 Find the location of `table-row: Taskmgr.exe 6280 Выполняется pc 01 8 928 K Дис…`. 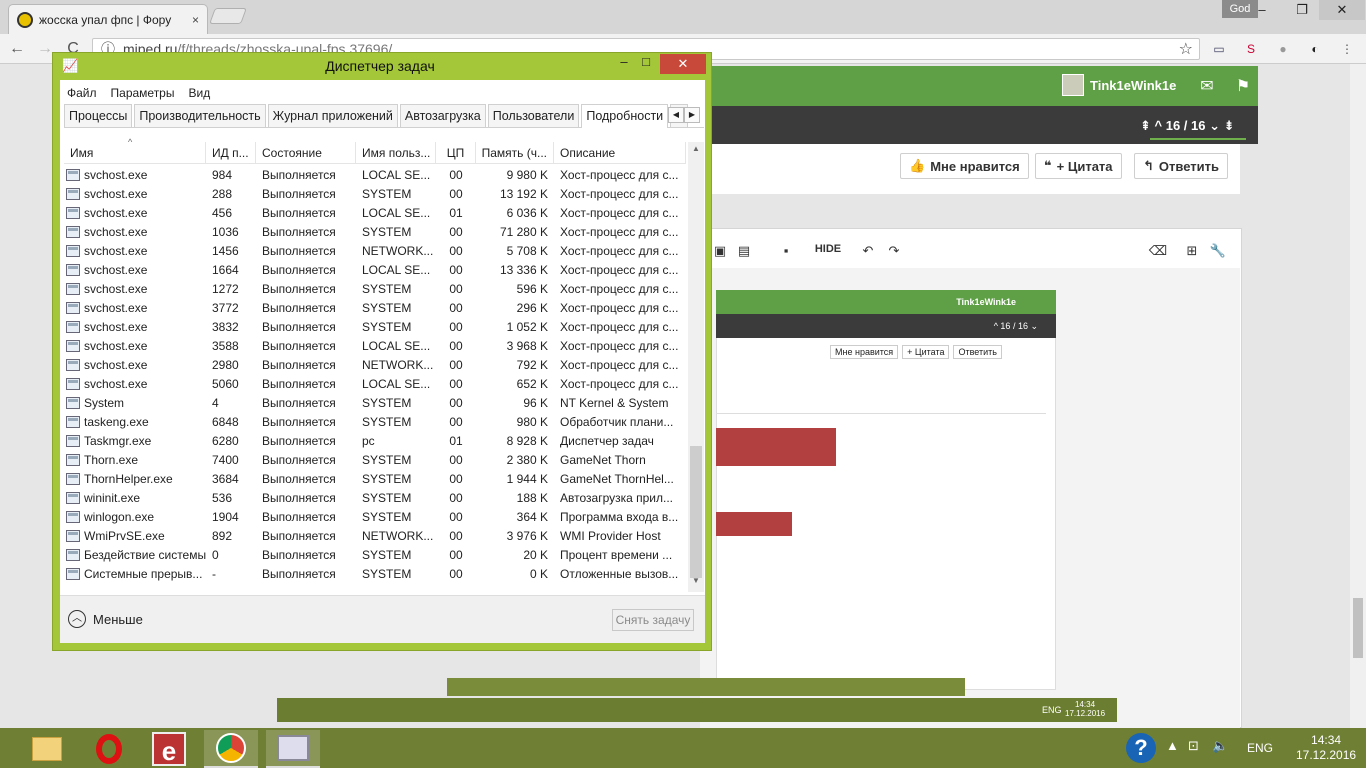

table-row: Taskmgr.exe 6280 Выполняется pc 01 8 928 K Дис… is located at coordinates (375, 440).